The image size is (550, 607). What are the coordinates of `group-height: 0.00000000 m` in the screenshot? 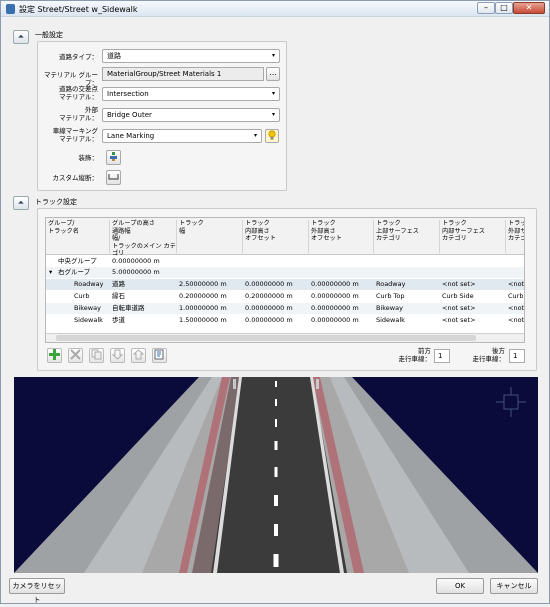 It's located at (136, 261).